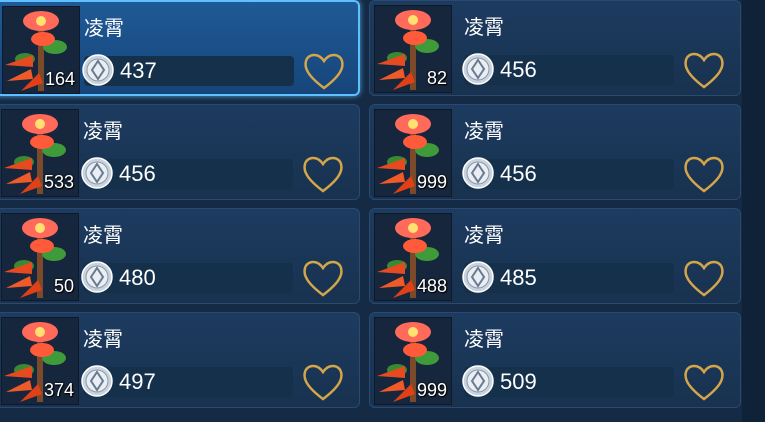 The image size is (765, 422). Describe the element at coordinates (59, 79) in the screenshot. I see `item-quantity: 164` at that location.